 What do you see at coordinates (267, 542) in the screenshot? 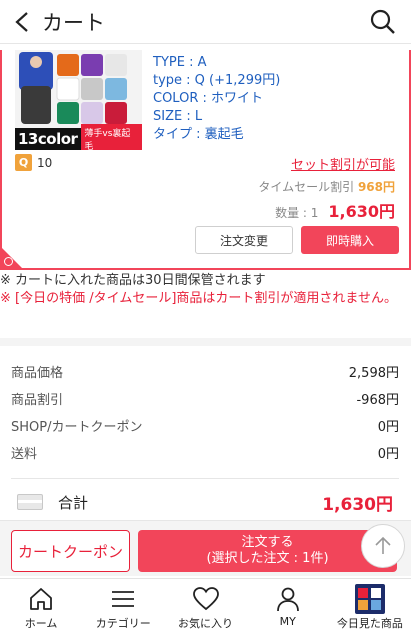
I see `order-button-label: 注文する` at bounding box center [267, 542].